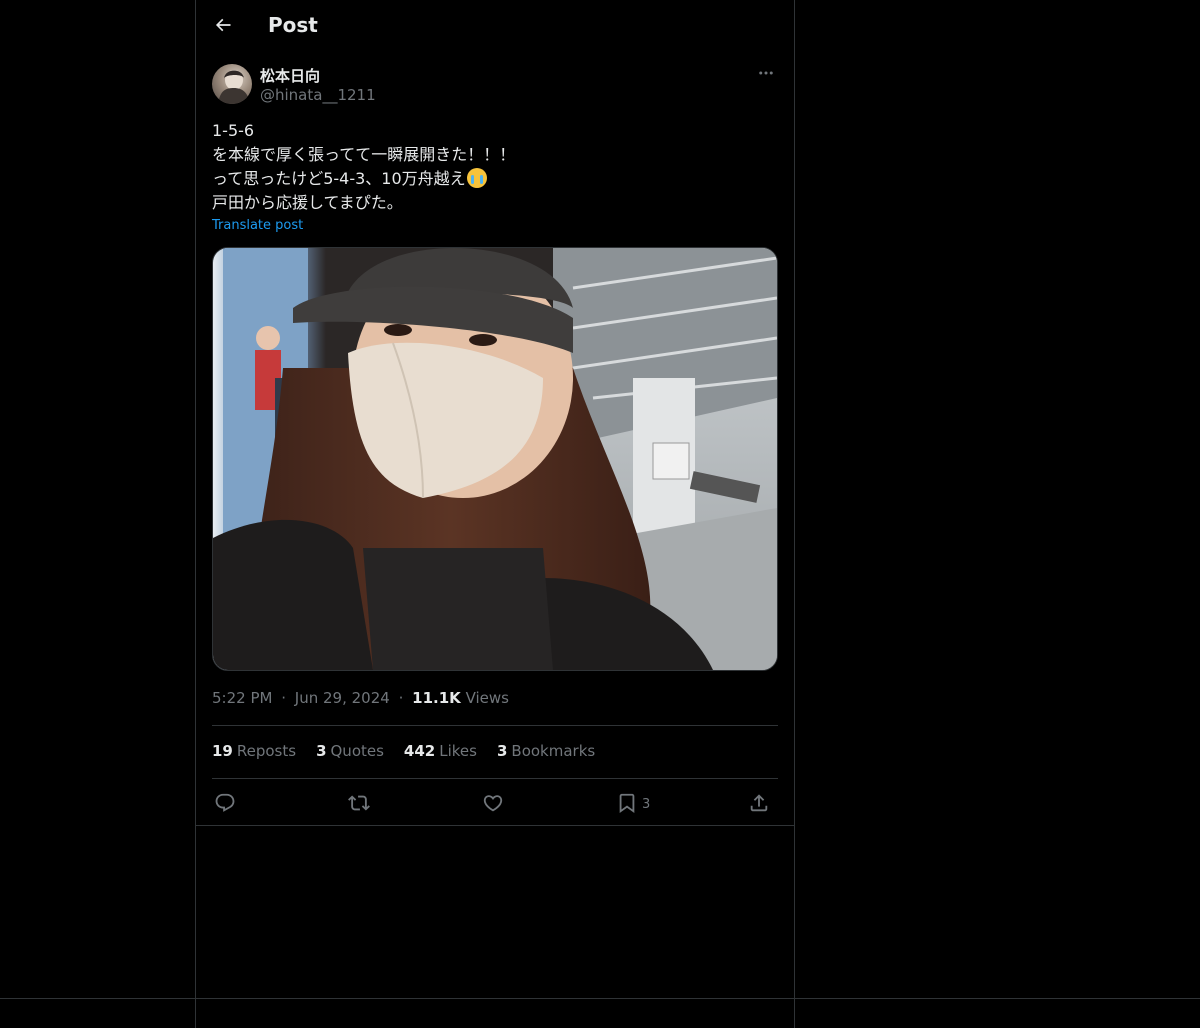 Image resolution: width=1200 pixels, height=1028 pixels. I want to click on post-text-line: 1-5-6, so click(233, 130).